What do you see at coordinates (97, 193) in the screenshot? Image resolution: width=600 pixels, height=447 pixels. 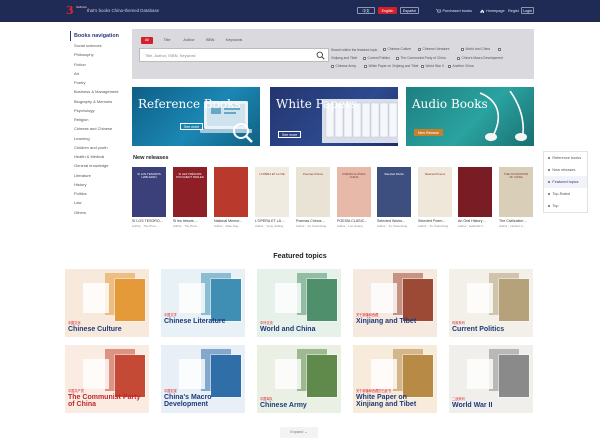 I see `sidebar-item: Politics` at bounding box center [97, 193].